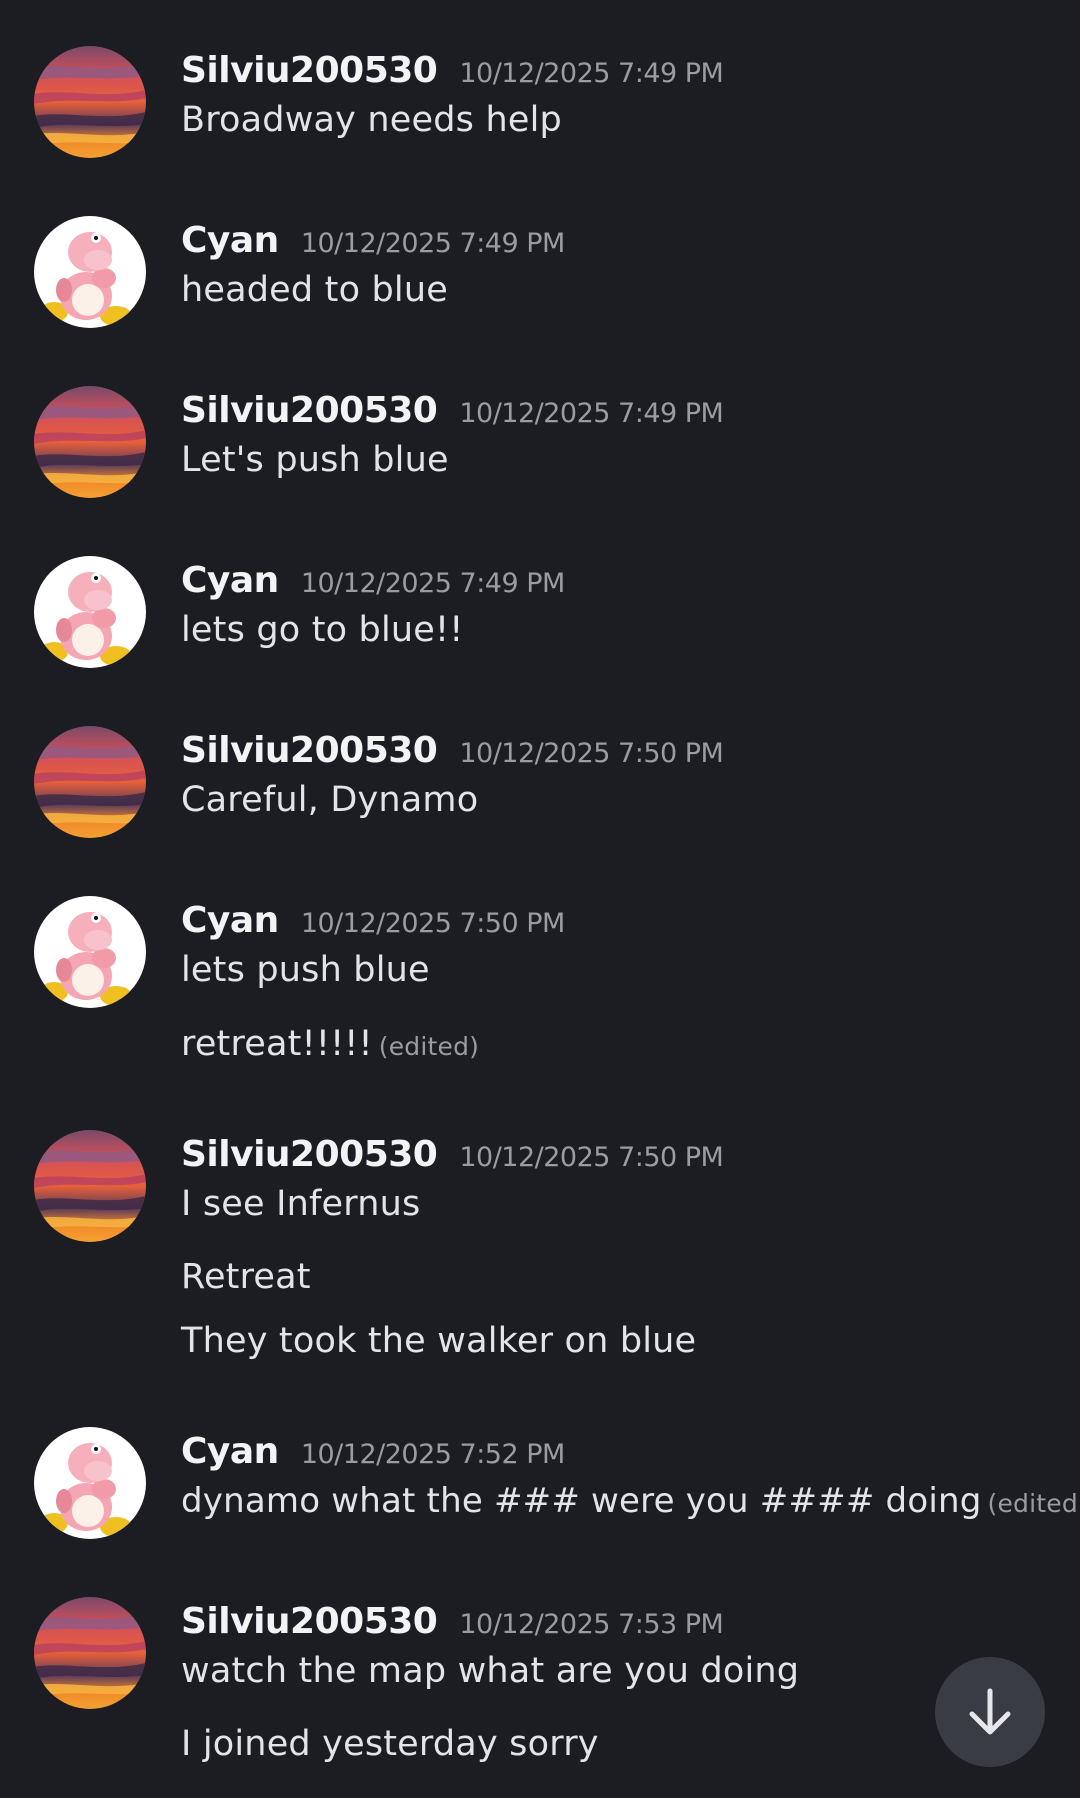 The image size is (1080, 1798). Describe the element at coordinates (330, 800) in the screenshot. I see `message-text: Careful, Dynamo` at that location.